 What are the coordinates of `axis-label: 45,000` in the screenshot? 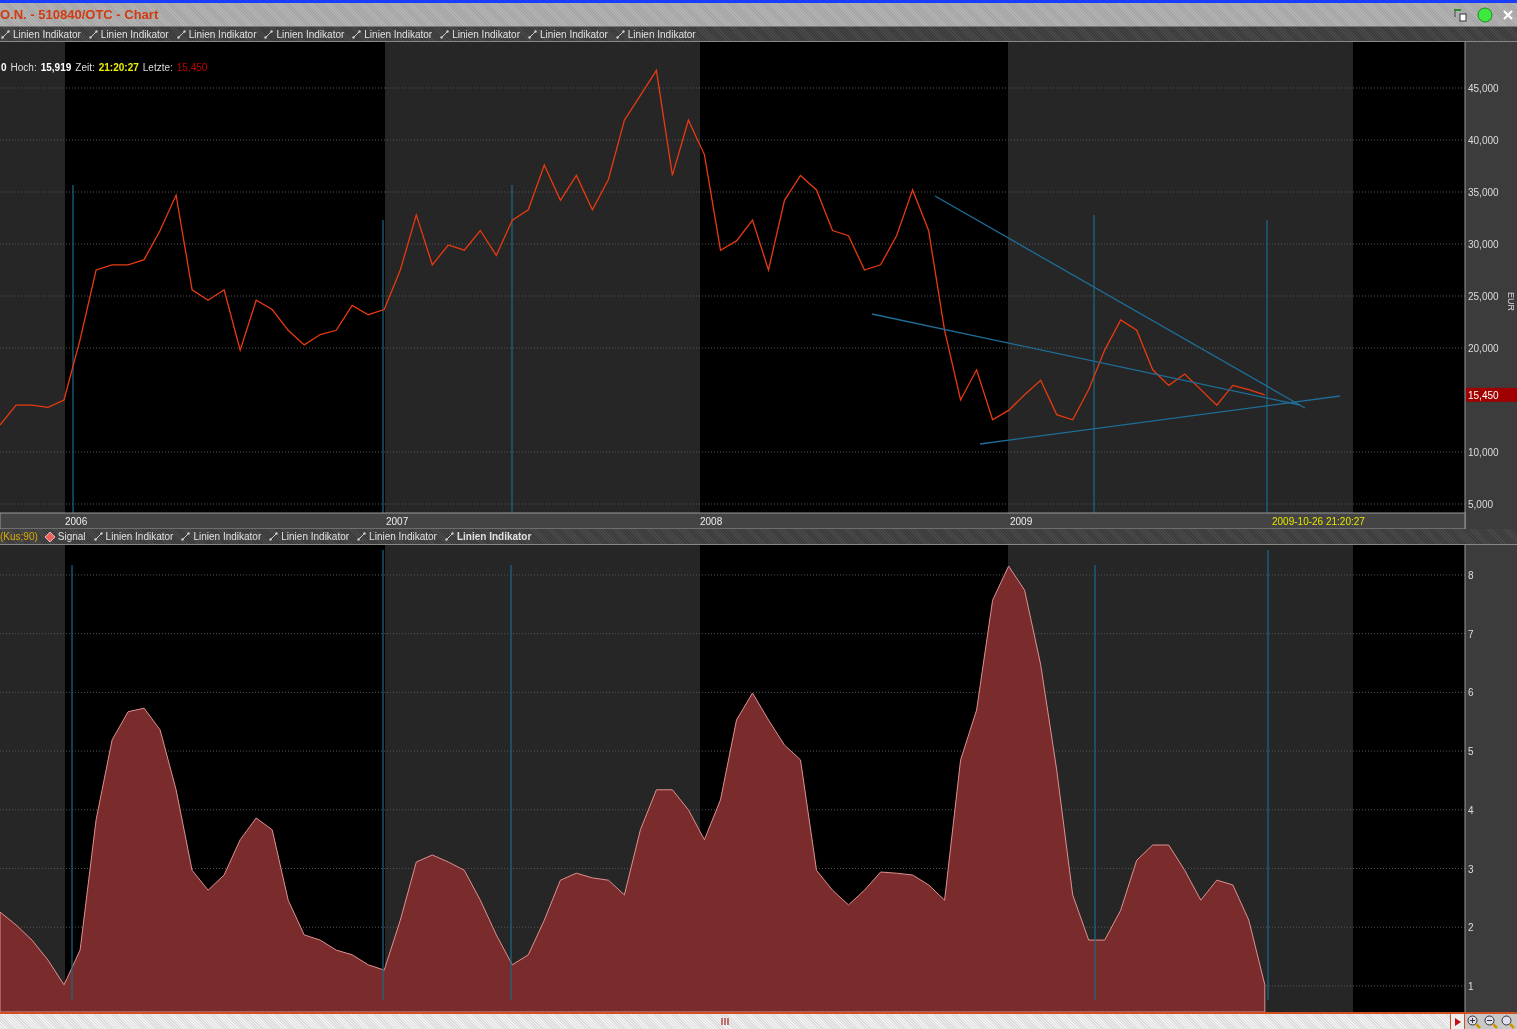 It's located at (1483, 88).